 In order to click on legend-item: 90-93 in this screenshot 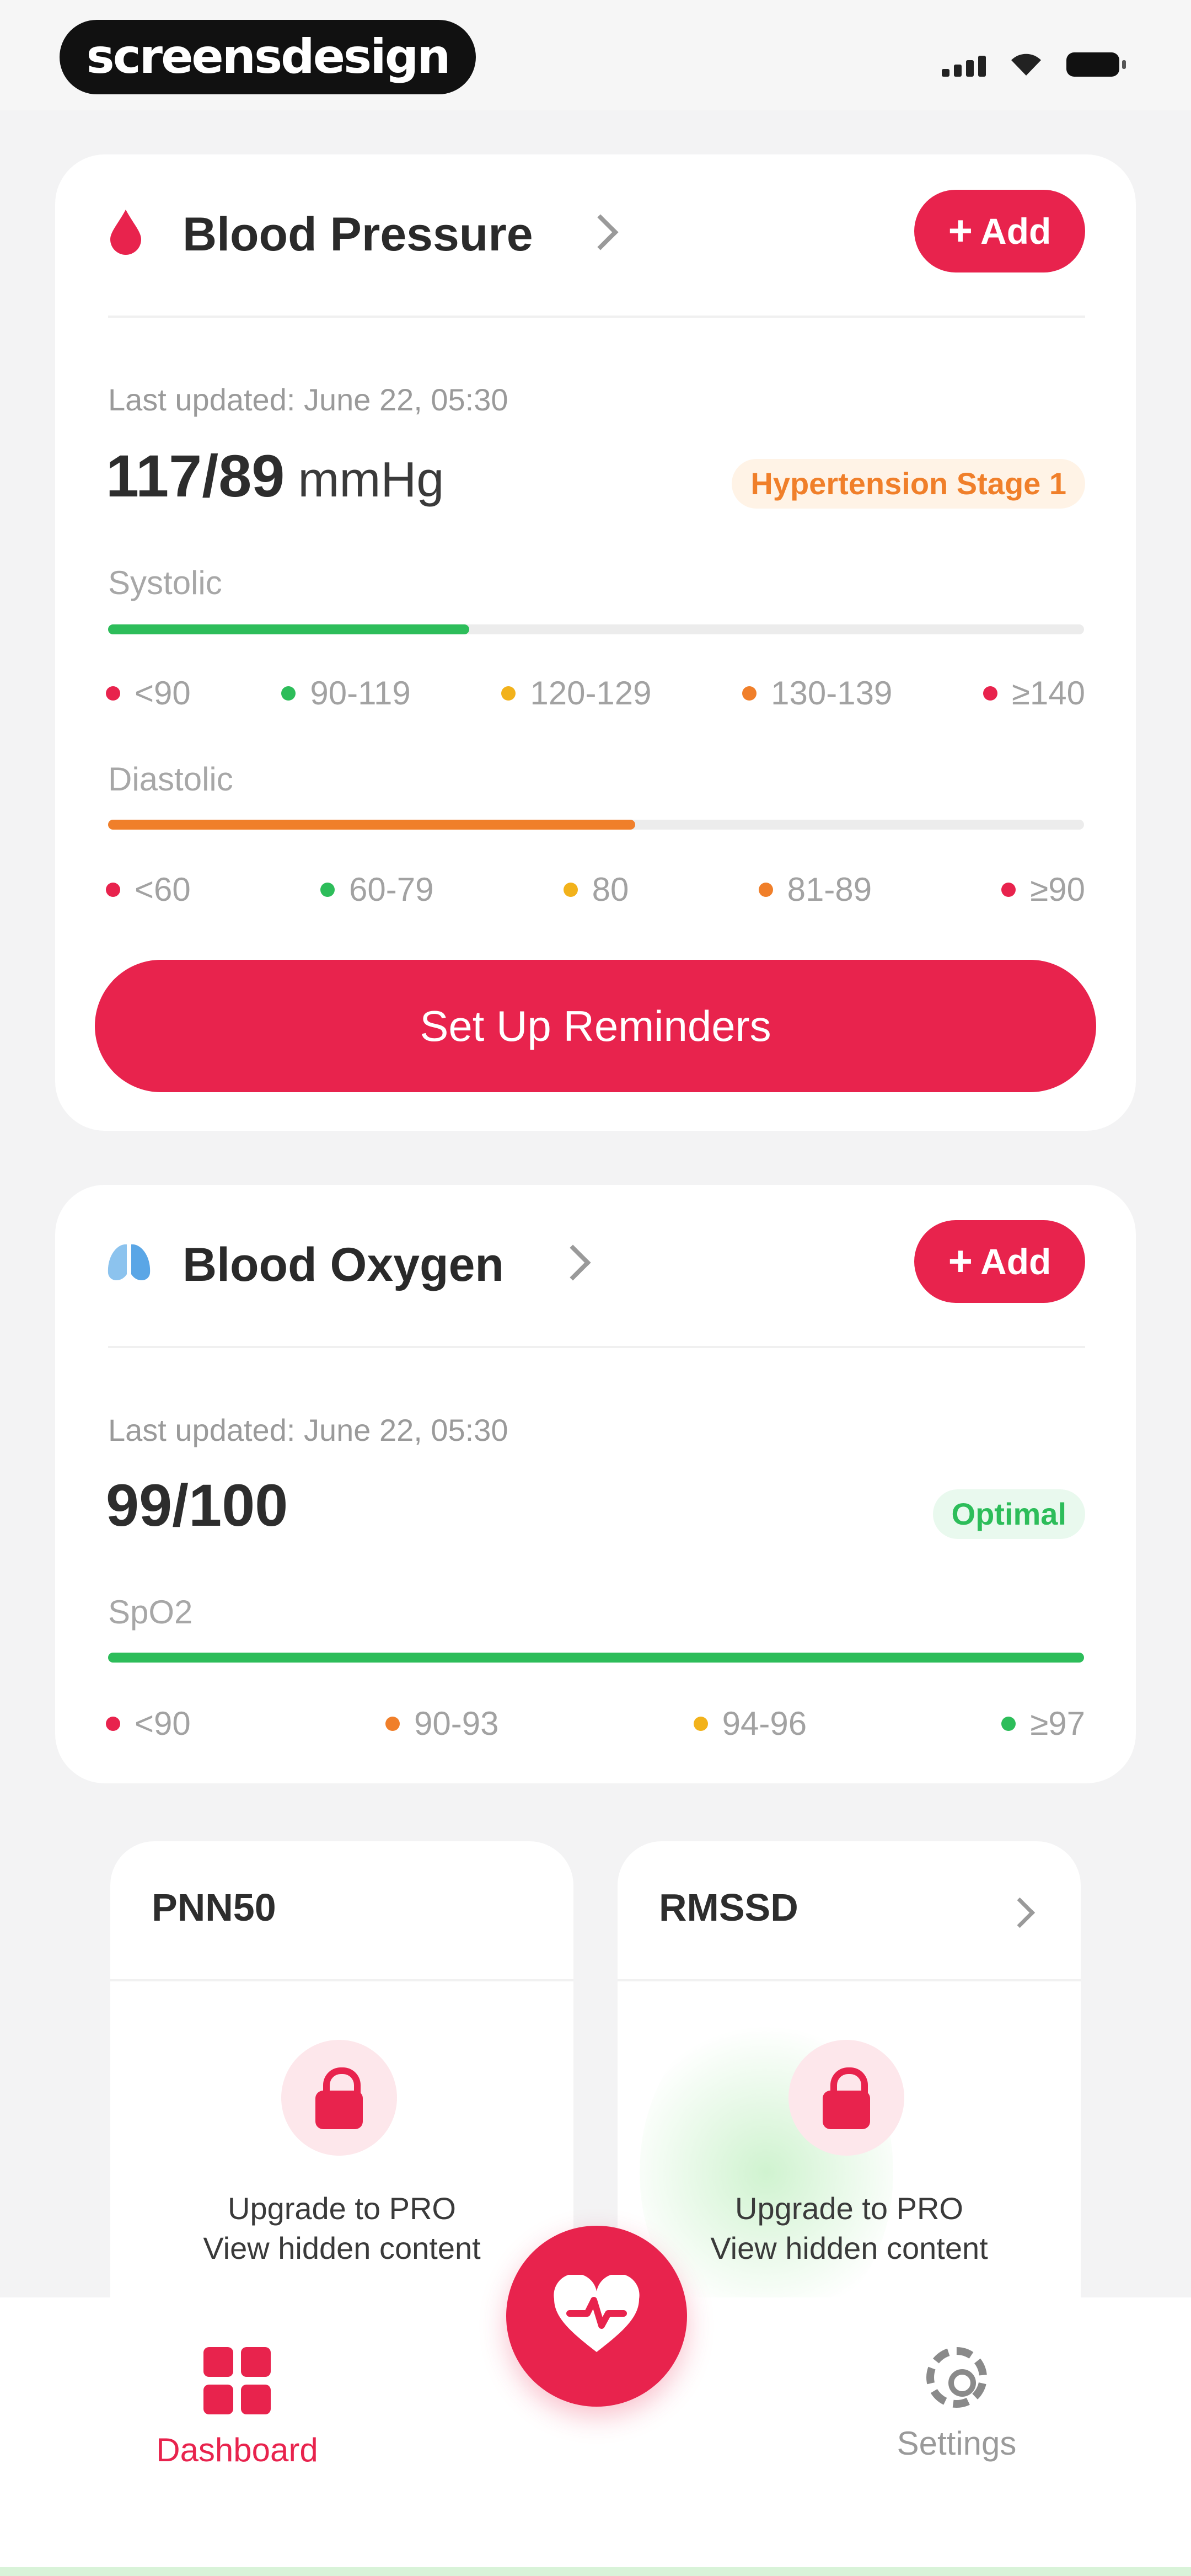, I will do `click(441, 1723)`.